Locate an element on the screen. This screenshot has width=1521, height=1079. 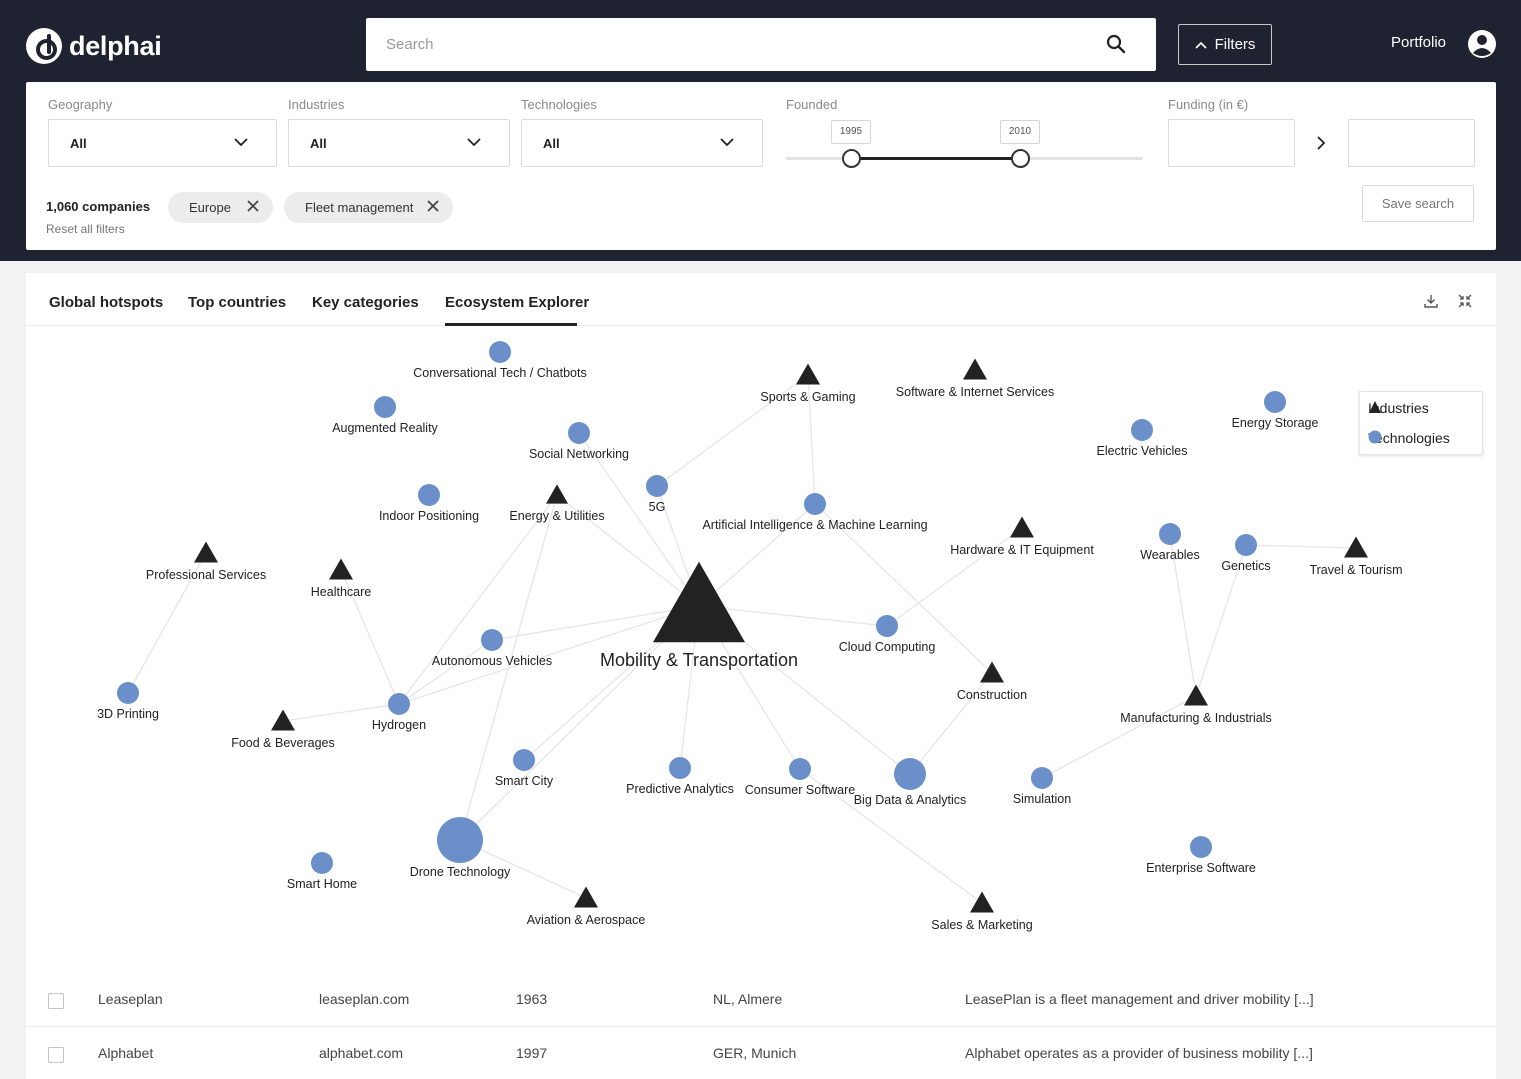
graph-node-print3d: 3D Printing is located at coordinates (128, 701).